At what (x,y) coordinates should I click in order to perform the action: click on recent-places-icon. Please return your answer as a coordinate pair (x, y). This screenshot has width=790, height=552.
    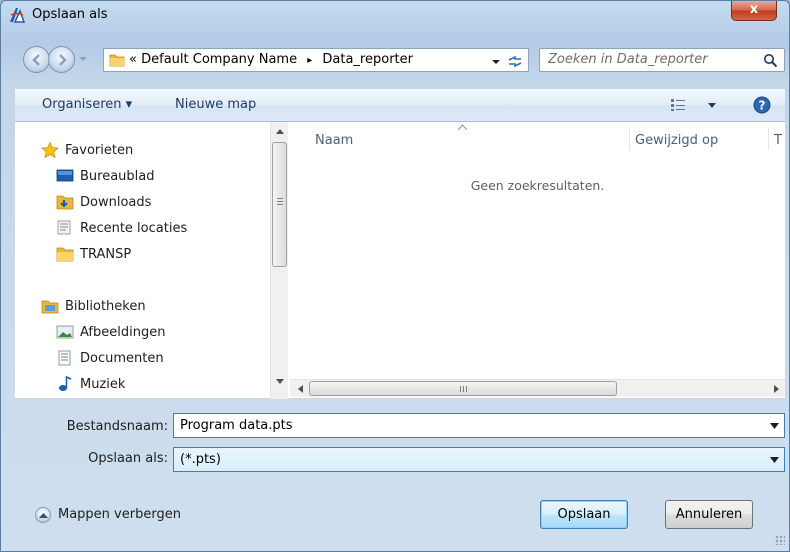
    Looking at the image, I should click on (64, 227).